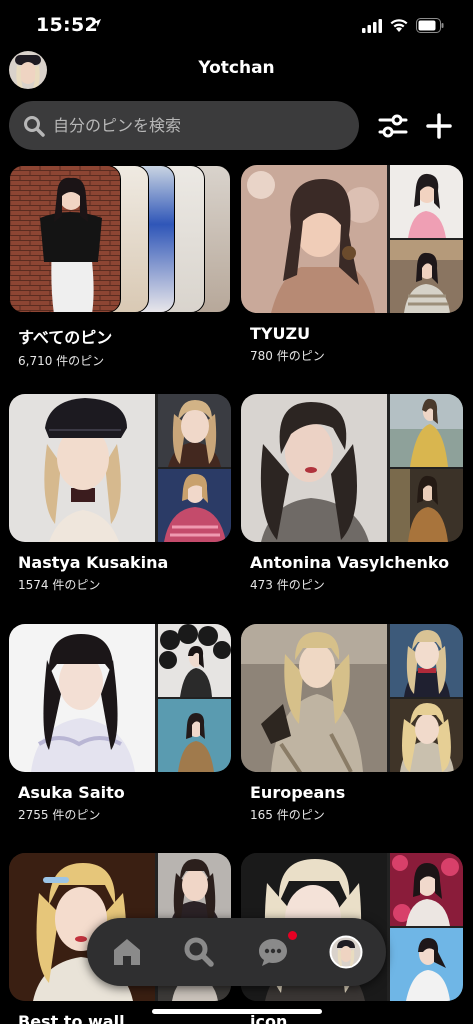 This screenshot has height=1024, width=473. What do you see at coordinates (236, 26) in the screenshot?
I see `status-bar: 15:52` at bounding box center [236, 26].